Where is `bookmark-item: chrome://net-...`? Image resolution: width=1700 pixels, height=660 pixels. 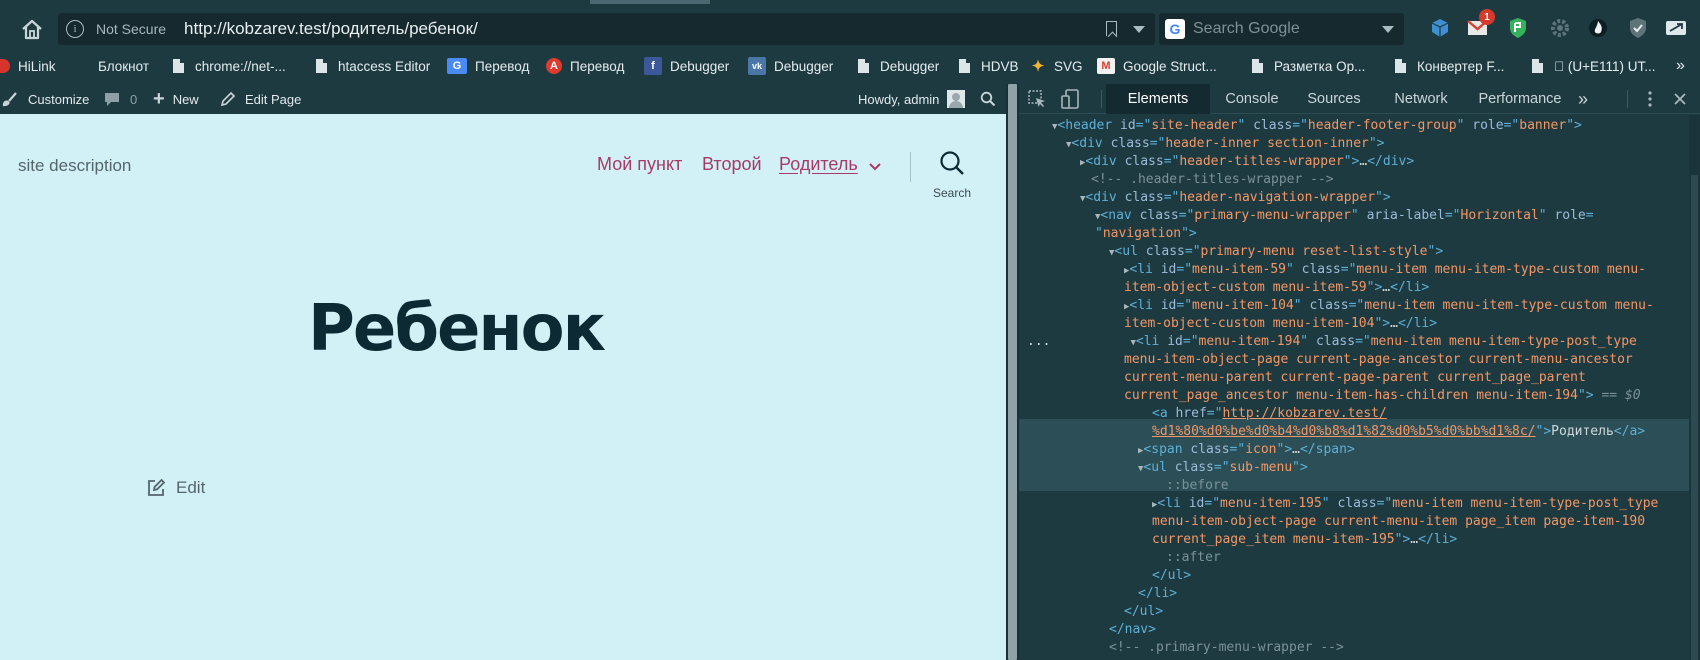 bookmark-item: chrome://net-... is located at coordinates (228, 66).